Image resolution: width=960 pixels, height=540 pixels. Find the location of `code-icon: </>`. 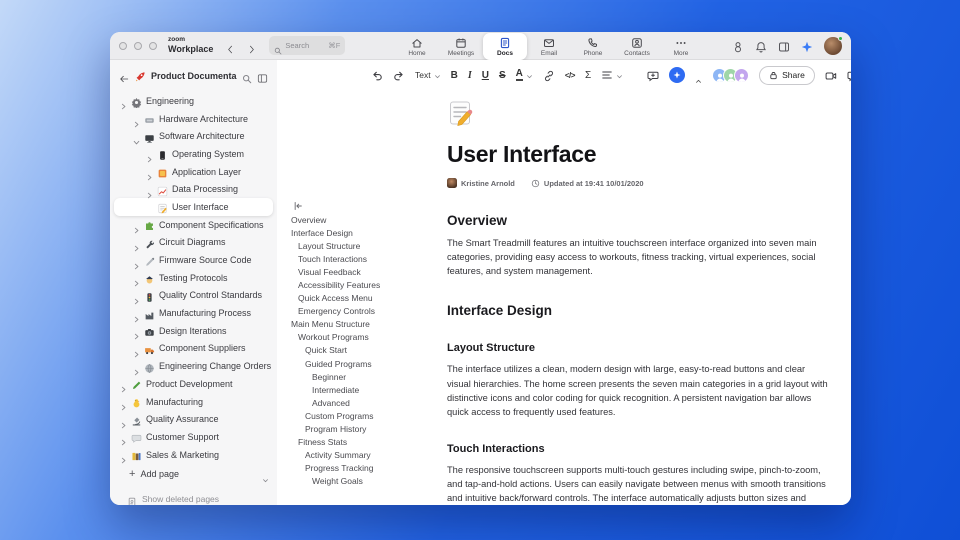

code-icon: </> is located at coordinates (570, 75).